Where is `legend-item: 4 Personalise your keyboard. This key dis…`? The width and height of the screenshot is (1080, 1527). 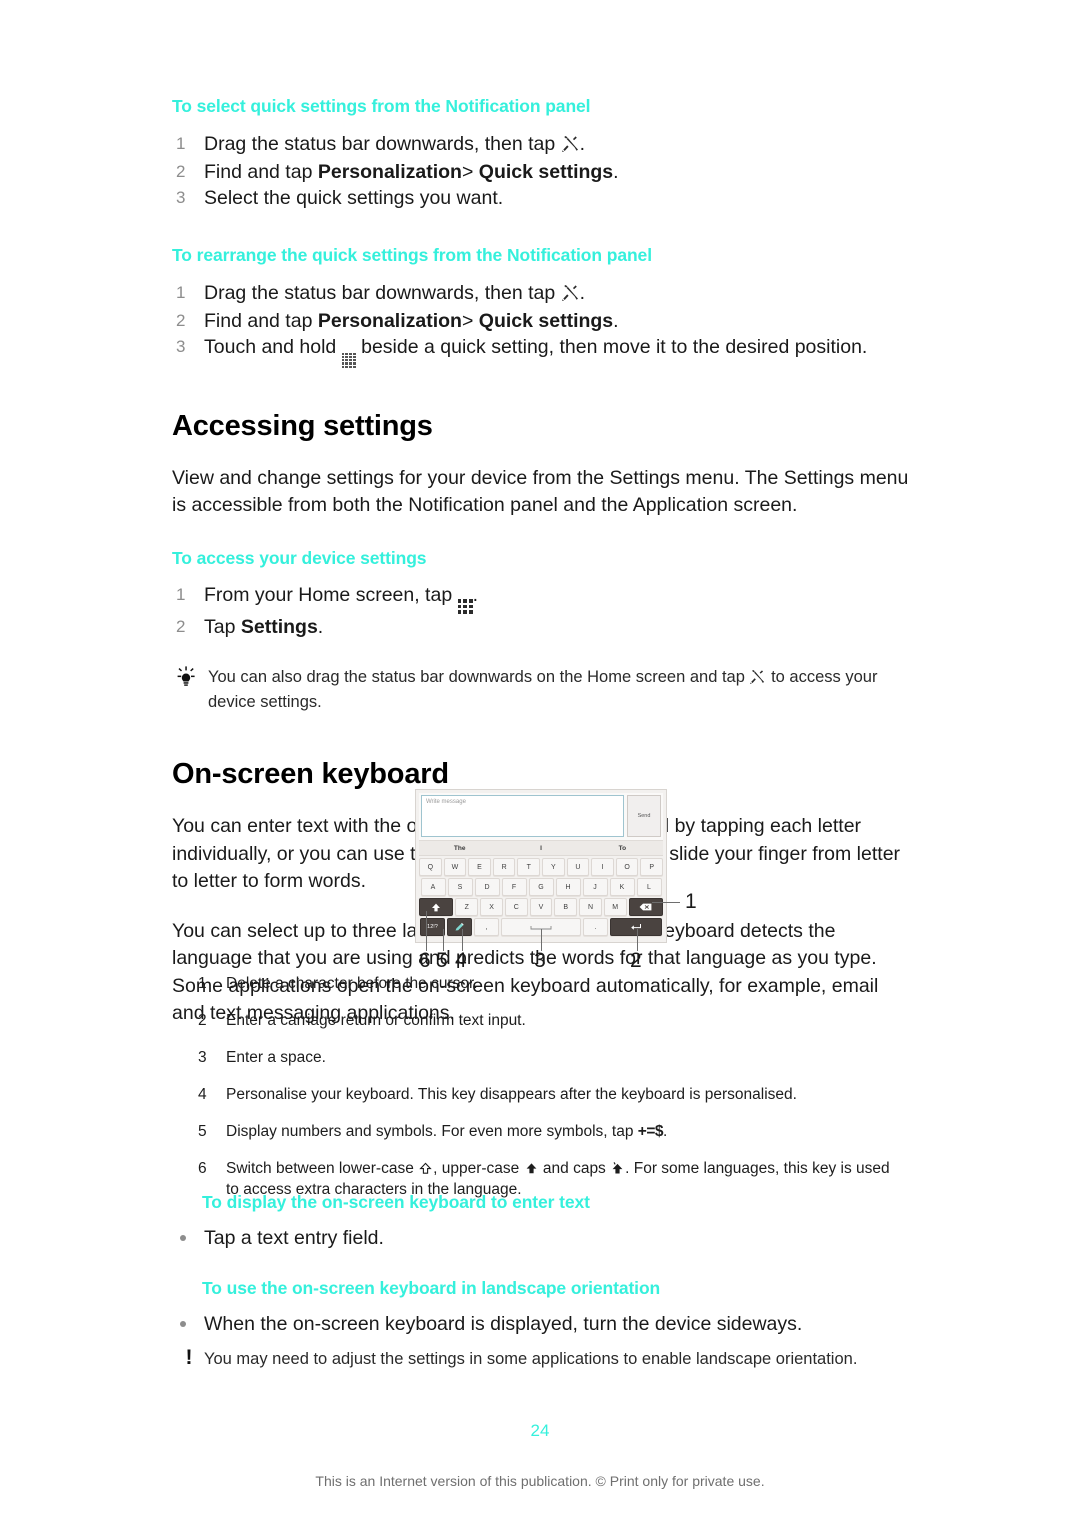 legend-item: 4 Personalise your keyboard. This key dis… is located at coordinates (548, 1094).